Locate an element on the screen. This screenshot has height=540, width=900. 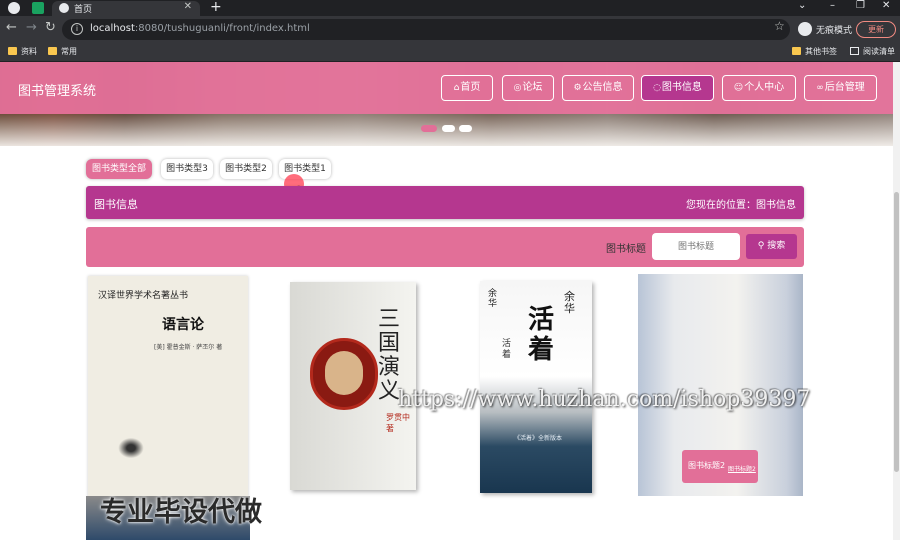
nav-notices: ⚙公告信息 is located at coordinates (598, 88).